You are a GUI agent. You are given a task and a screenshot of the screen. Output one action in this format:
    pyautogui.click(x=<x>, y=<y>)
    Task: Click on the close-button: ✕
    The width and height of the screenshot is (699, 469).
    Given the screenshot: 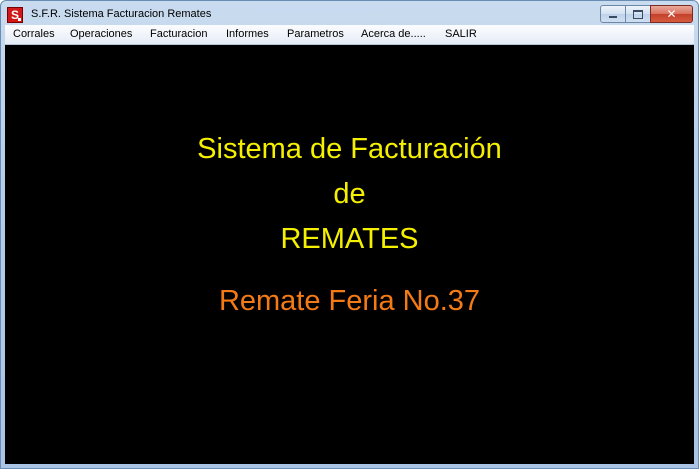 What is the action you would take?
    pyautogui.click(x=671, y=14)
    